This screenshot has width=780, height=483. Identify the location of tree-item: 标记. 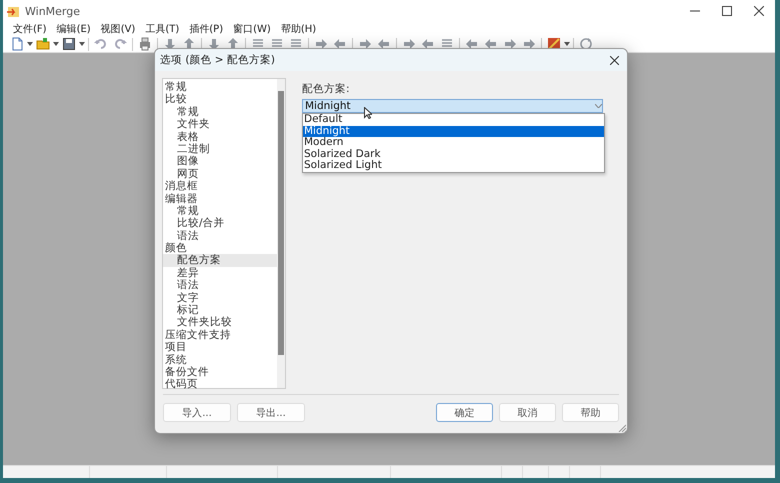
(220, 310).